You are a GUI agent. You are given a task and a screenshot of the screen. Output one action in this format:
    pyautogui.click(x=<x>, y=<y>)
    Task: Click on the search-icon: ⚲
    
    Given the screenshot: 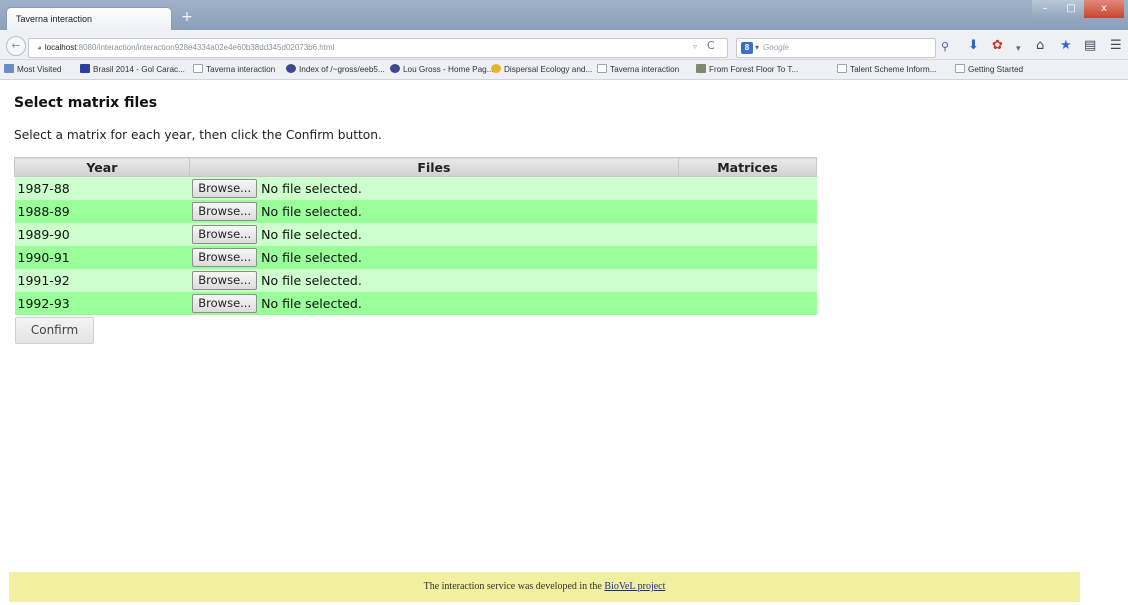 What is the action you would take?
    pyautogui.click(x=945, y=46)
    